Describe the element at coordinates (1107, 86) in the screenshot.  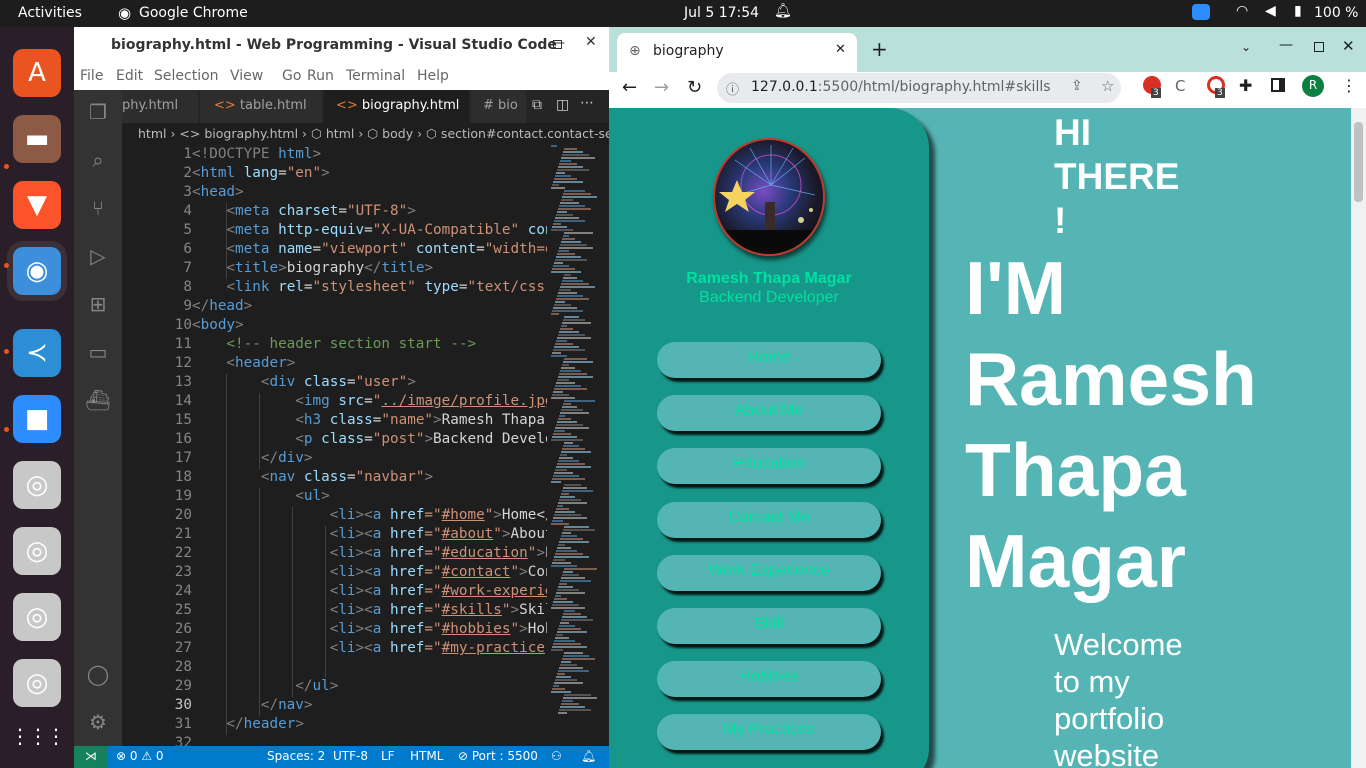
I see `bookmark-star-icon: ☆` at that location.